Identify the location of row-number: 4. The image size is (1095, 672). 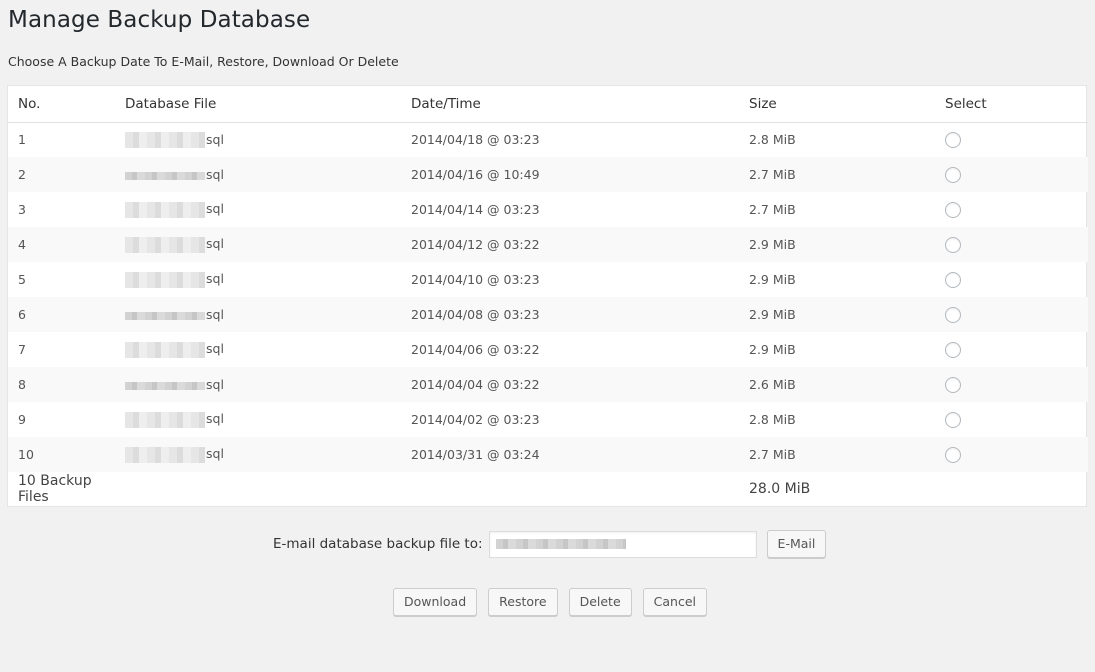
(61, 244).